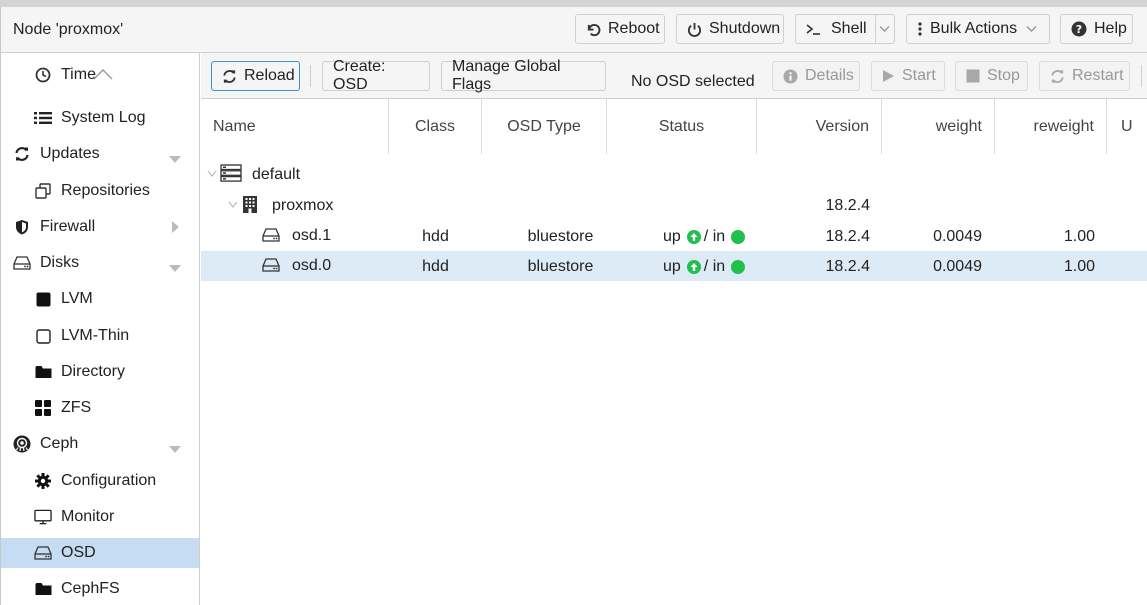 This screenshot has height=605, width=1147. I want to click on selection-status-text: No OSD selected, so click(693, 81).